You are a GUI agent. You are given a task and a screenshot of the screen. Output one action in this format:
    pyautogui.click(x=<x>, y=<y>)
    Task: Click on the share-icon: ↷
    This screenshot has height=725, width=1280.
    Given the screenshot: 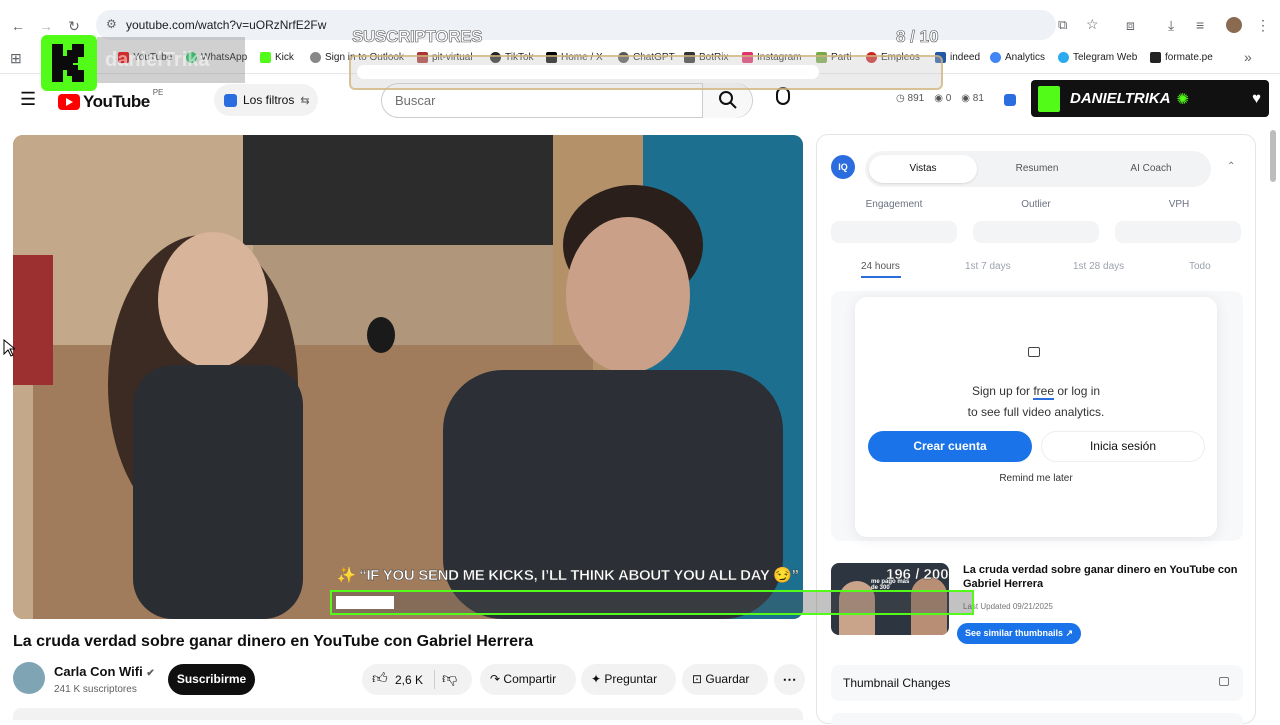 What is the action you would take?
    pyautogui.click(x=495, y=679)
    